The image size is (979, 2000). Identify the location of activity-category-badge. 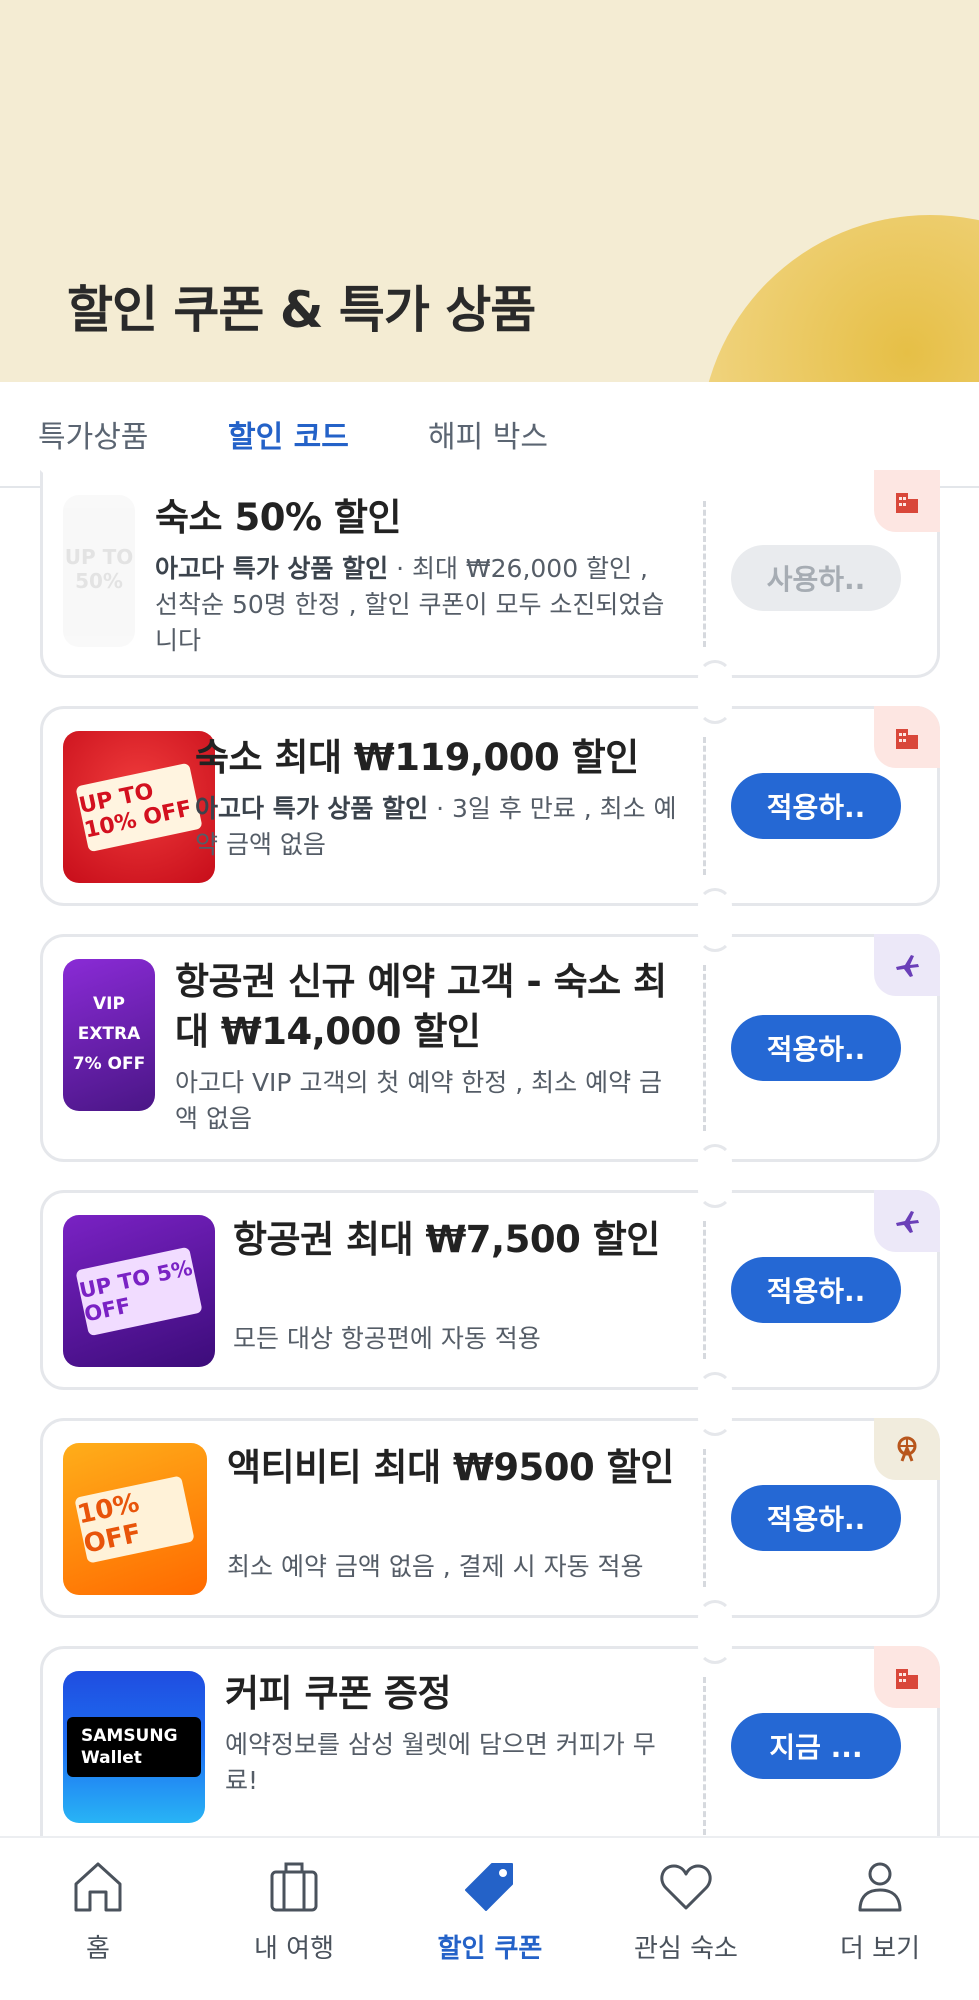
(907, 1449).